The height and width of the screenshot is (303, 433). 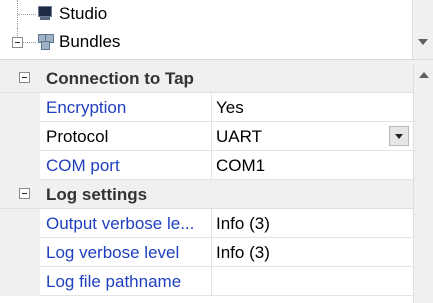 I want to click on tree-item-label: Studio, so click(x=83, y=13).